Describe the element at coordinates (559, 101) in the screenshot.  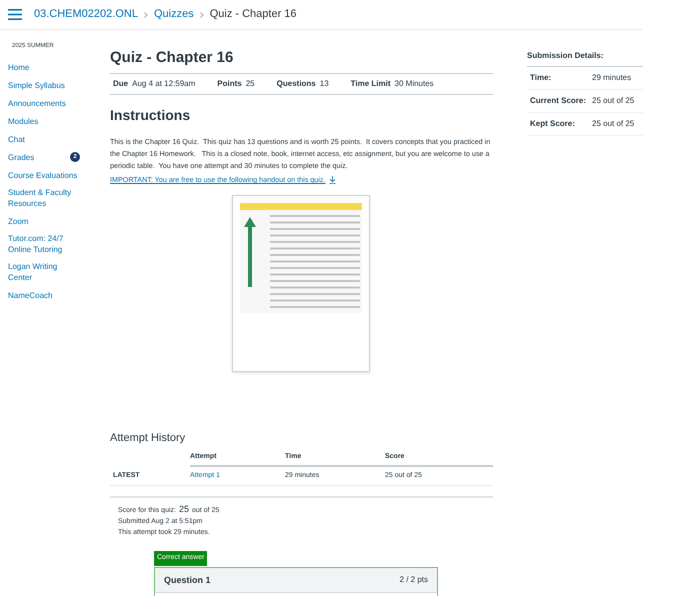
I see `detail-label: Current Score:` at that location.